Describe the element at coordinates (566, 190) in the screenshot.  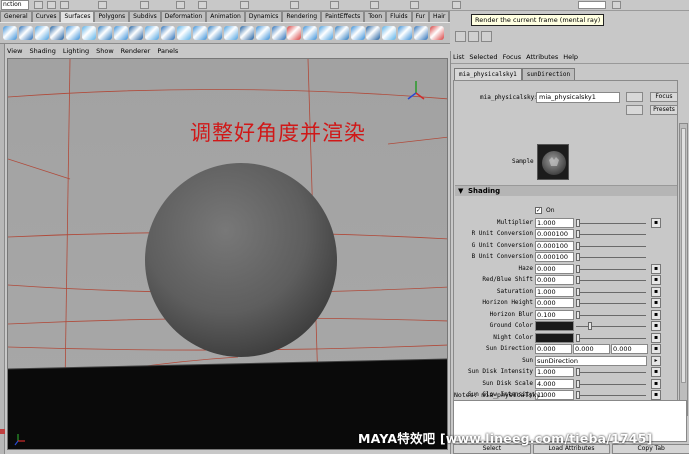
I see `shading-section-header: ▼ Shading` at that location.